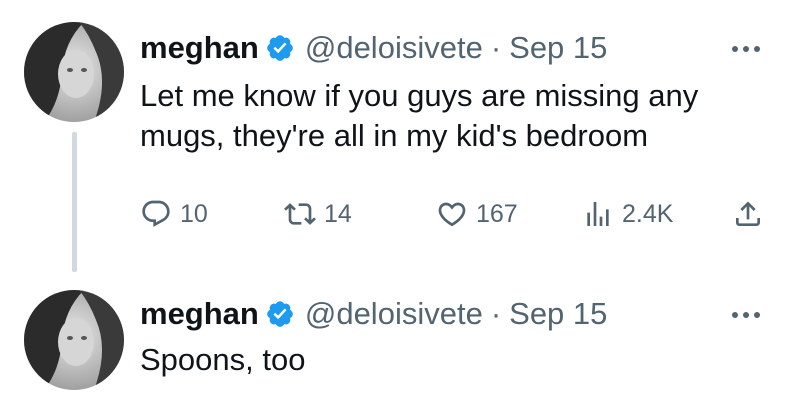 The width and height of the screenshot is (800, 408). Describe the element at coordinates (598, 214) in the screenshot. I see `views-icon` at that location.